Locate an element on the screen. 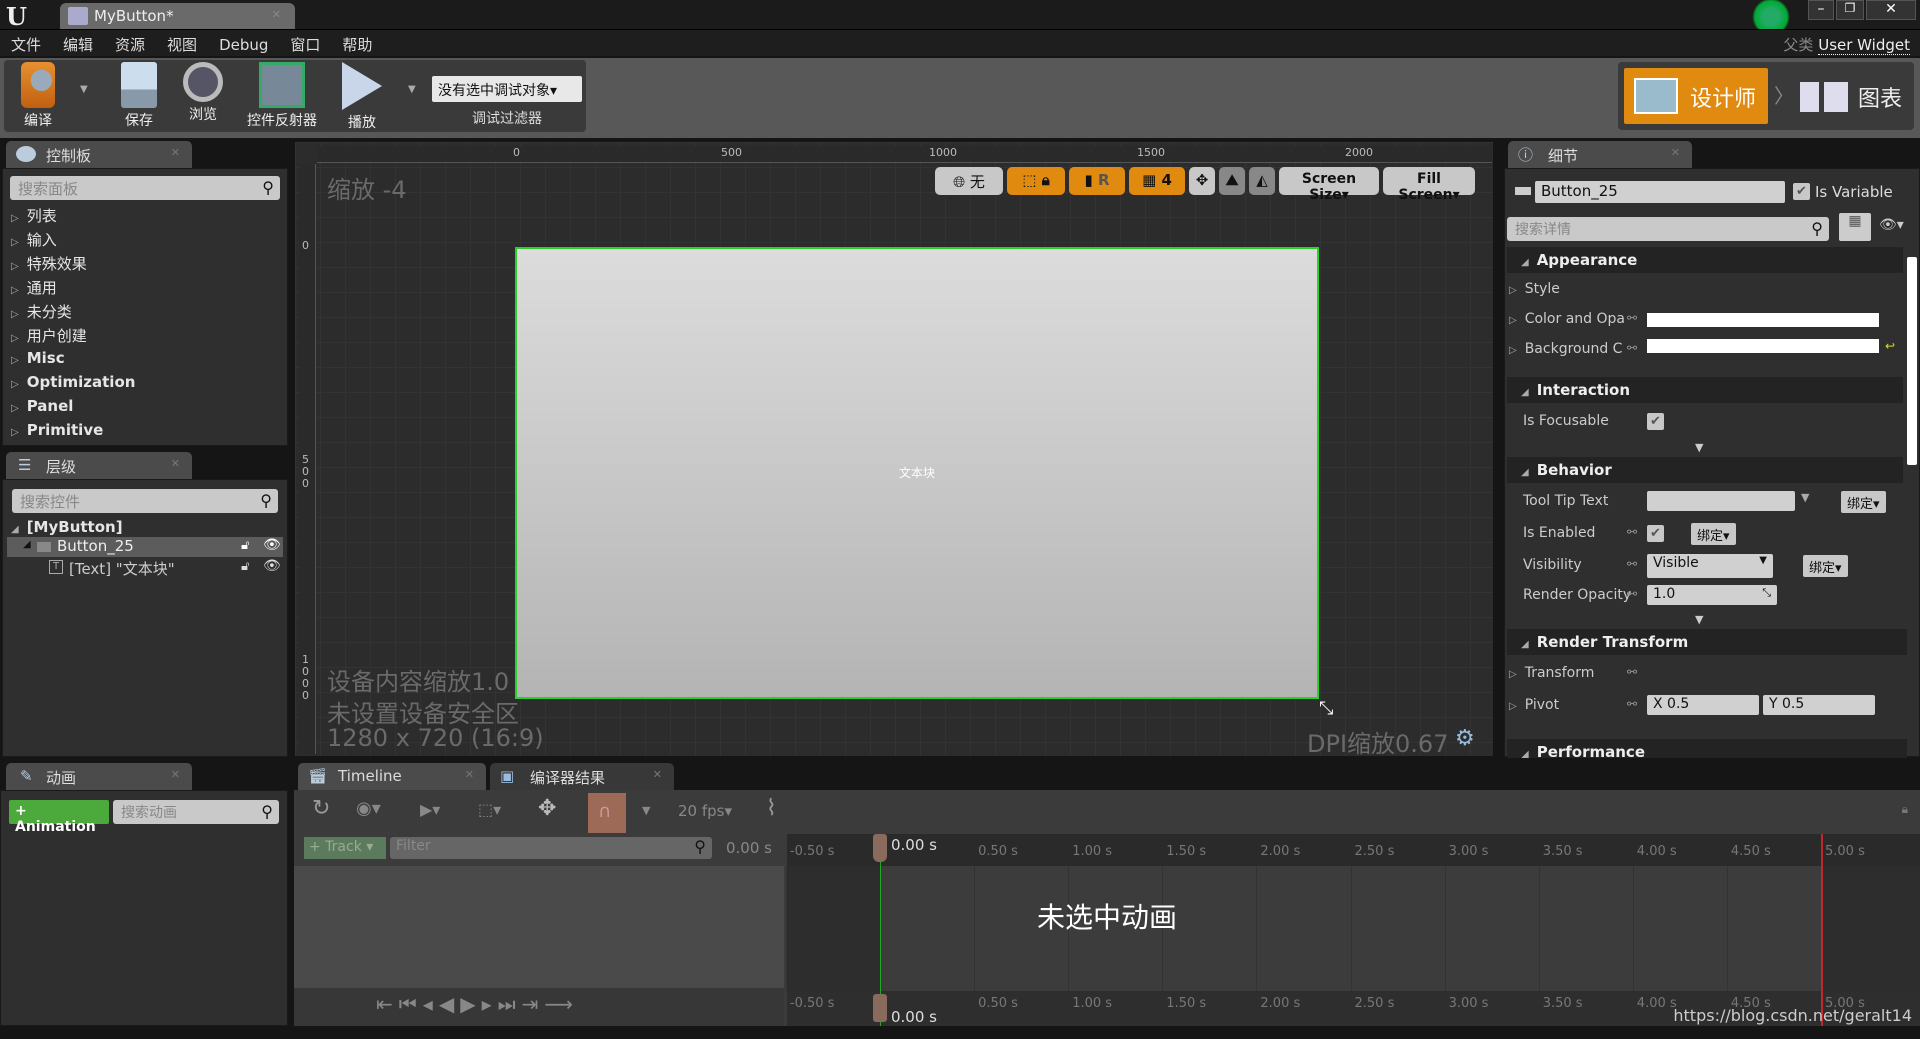 This screenshot has height=1039, width=1920. pivot-x-input: X 0.5 is located at coordinates (1703, 705).